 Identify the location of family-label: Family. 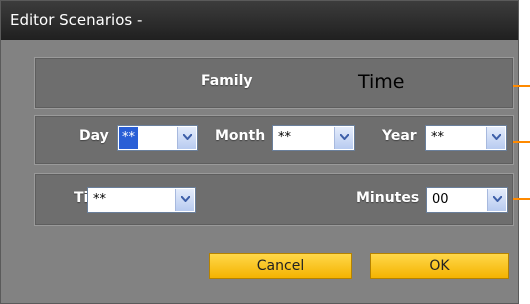
(227, 81).